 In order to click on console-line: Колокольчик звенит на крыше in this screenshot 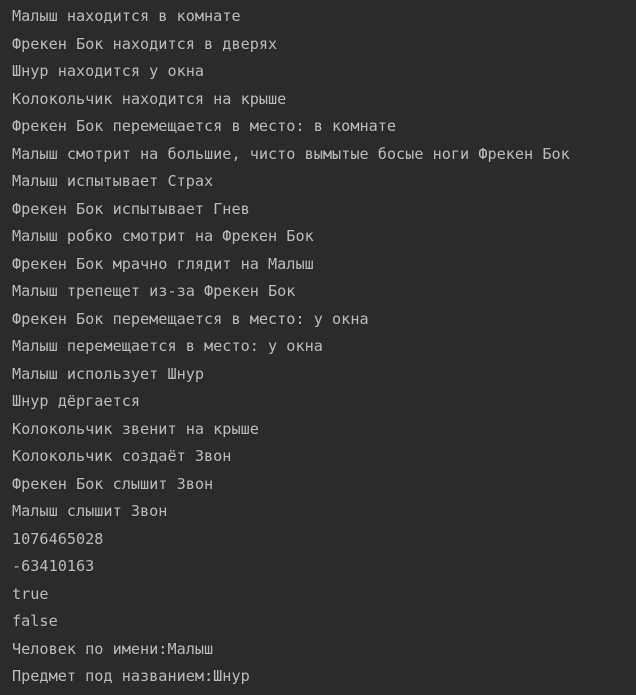, I will do `click(135, 428)`.